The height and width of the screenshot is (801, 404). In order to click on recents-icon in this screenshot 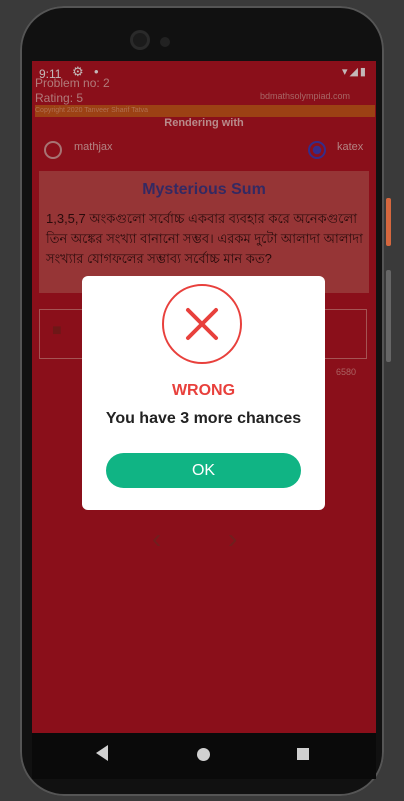, I will do `click(303, 754)`.